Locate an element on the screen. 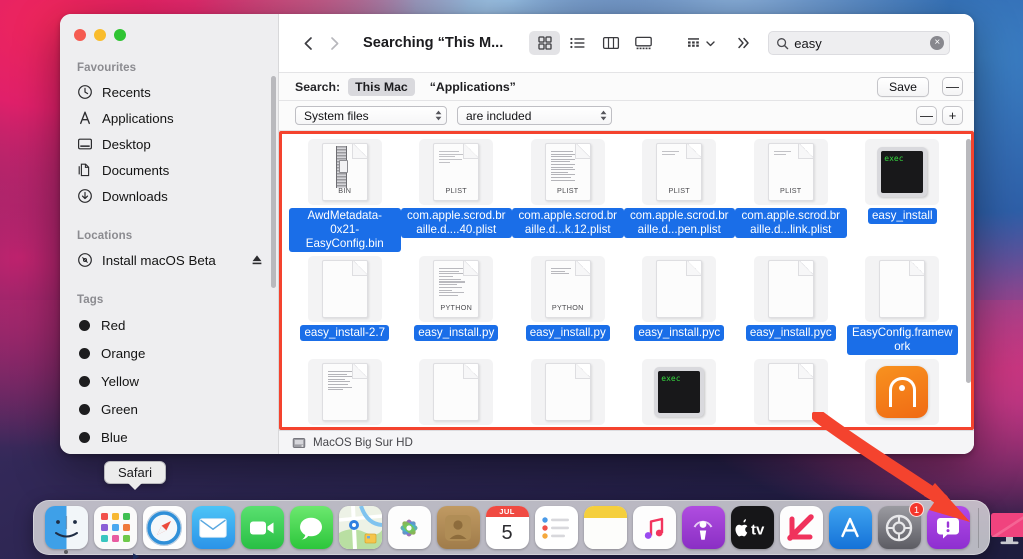 The height and width of the screenshot is (559, 1023). finder-icon is located at coordinates (66, 527).